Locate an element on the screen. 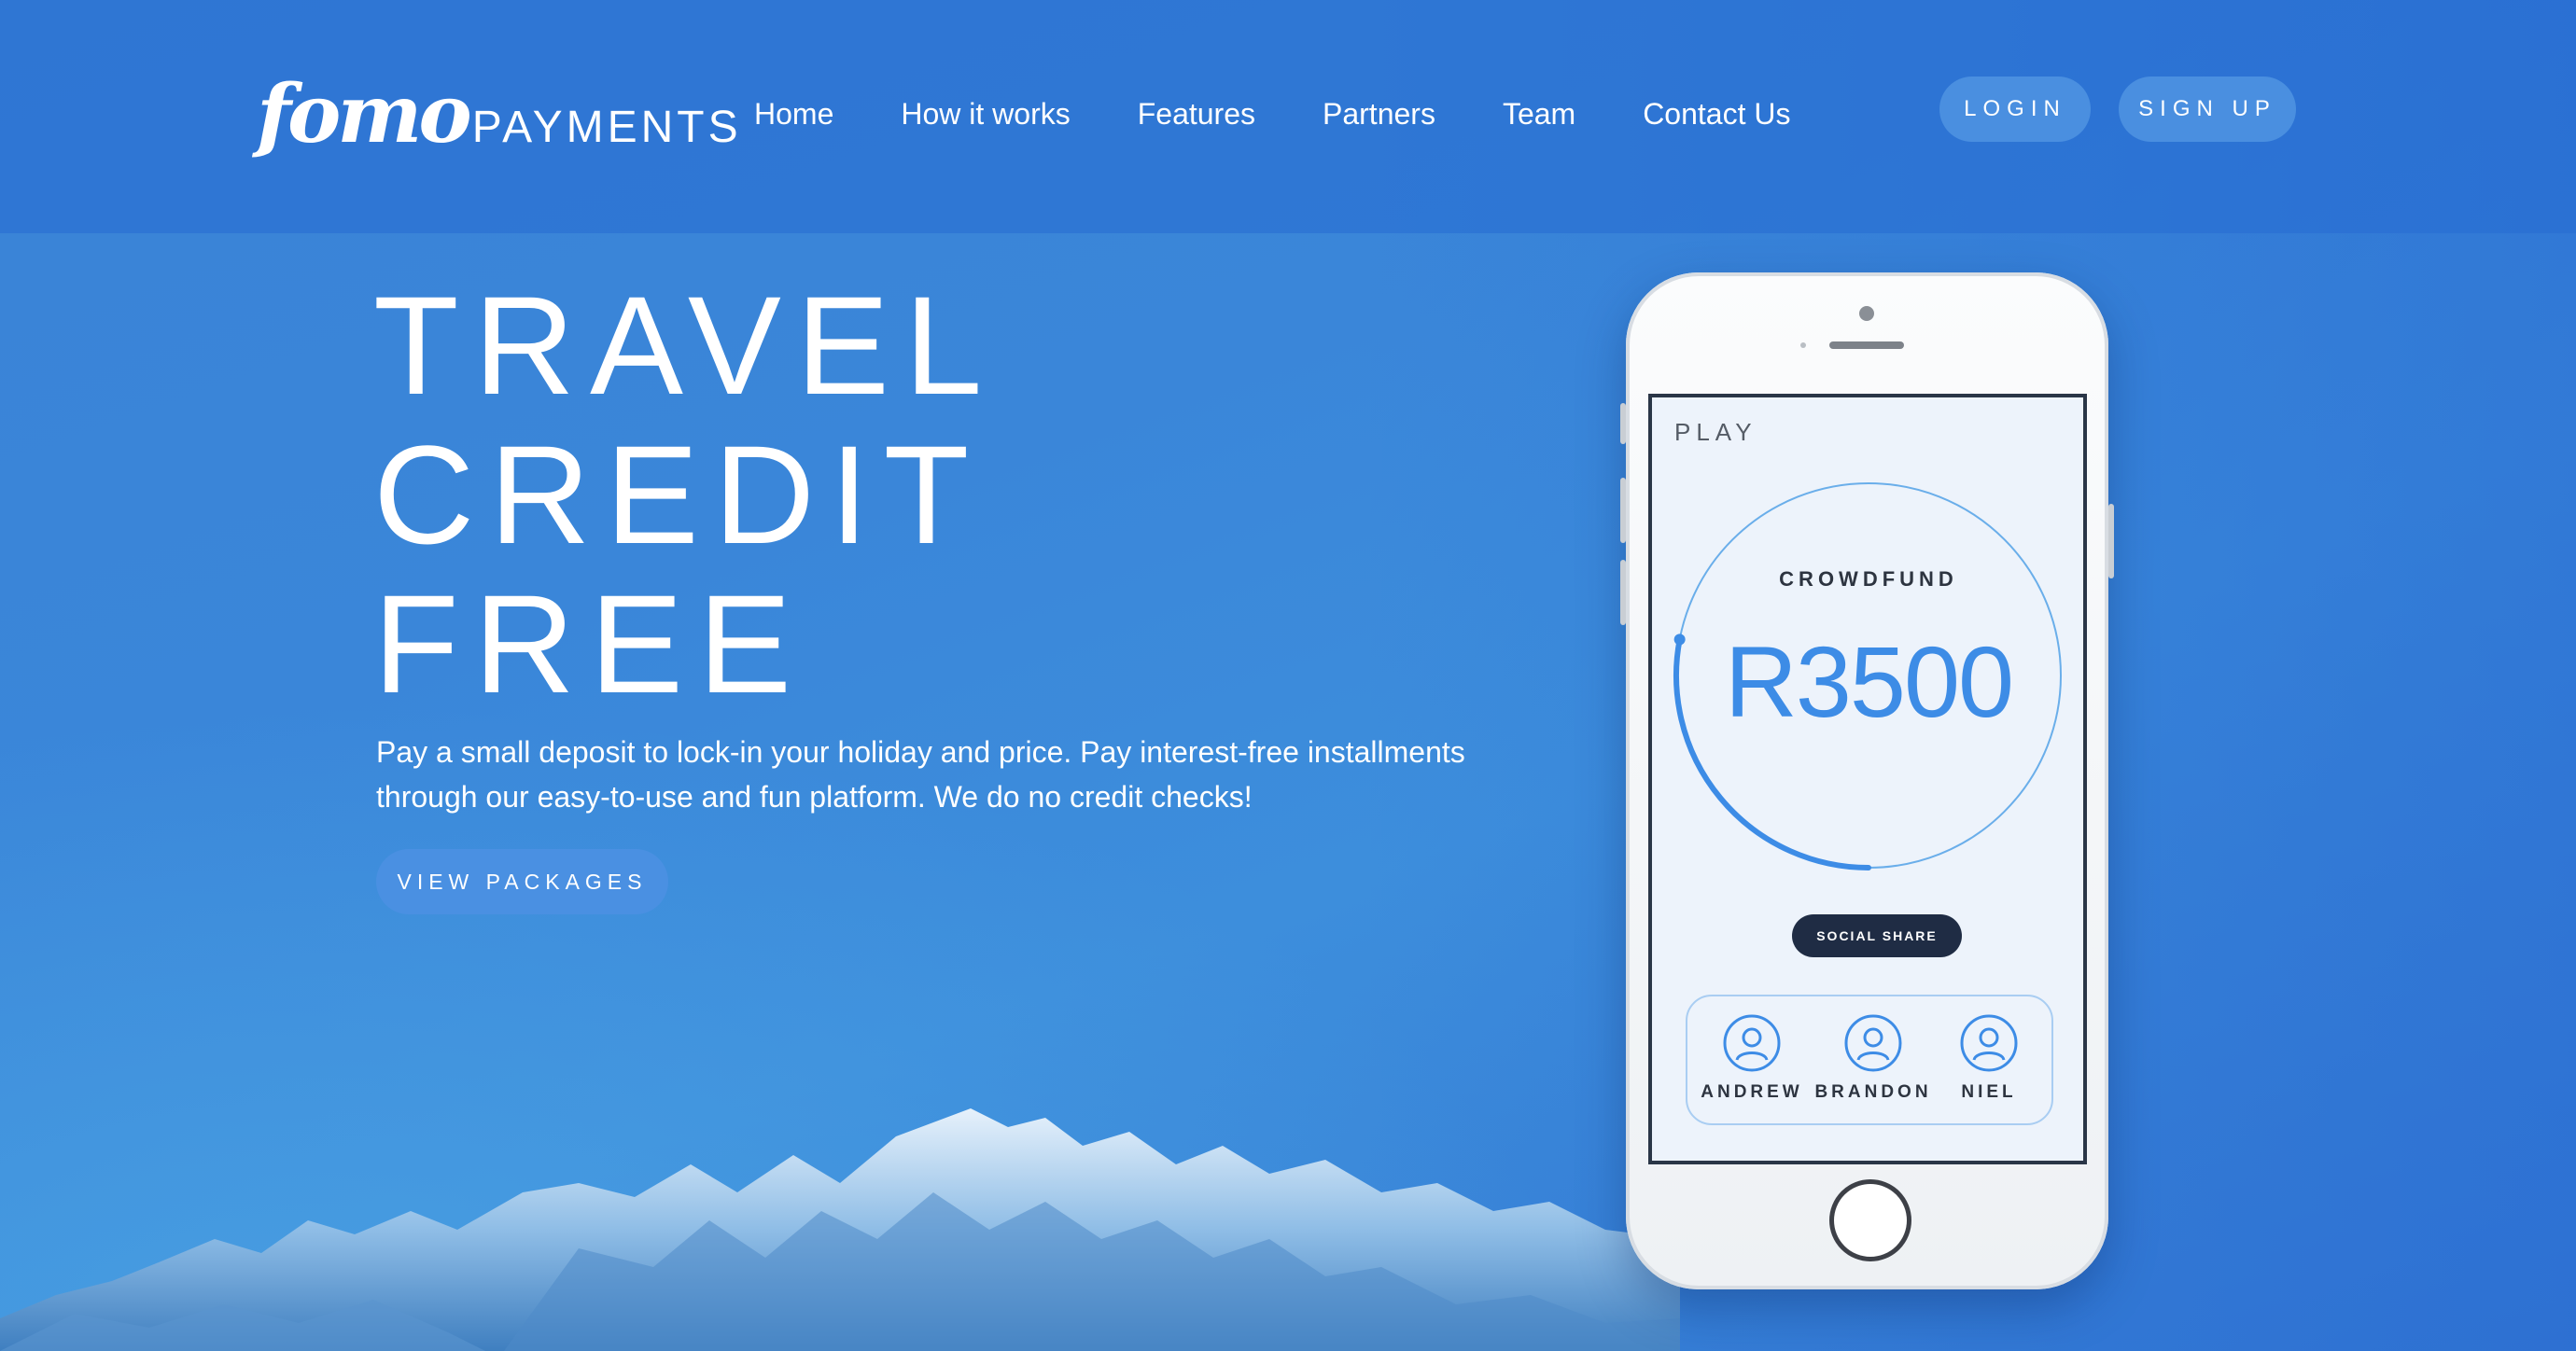 This screenshot has width=2576, height=1351. phone-mockup: PLAY CROWDFUND R3500 SOCIAL SHARE ANDREW is located at coordinates (1867, 781).